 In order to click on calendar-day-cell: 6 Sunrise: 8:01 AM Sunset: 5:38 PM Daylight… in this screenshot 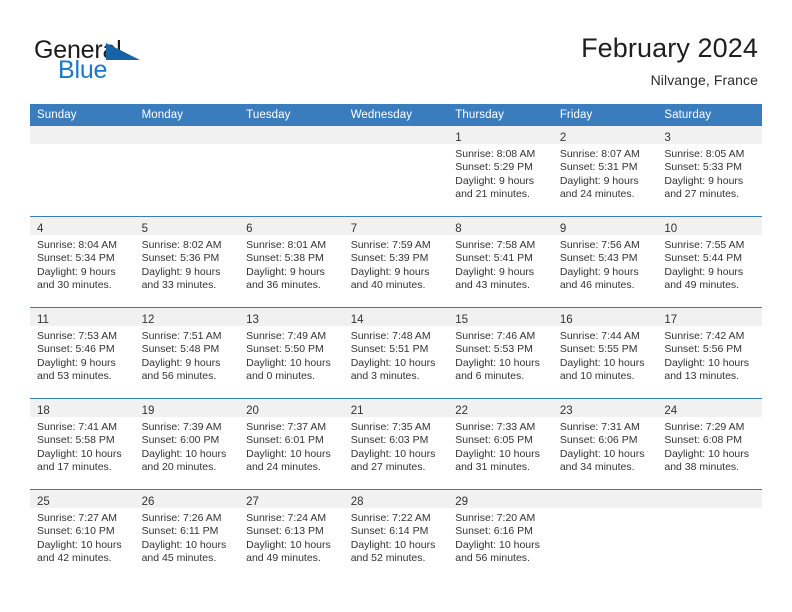, I will do `click(291, 262)`.